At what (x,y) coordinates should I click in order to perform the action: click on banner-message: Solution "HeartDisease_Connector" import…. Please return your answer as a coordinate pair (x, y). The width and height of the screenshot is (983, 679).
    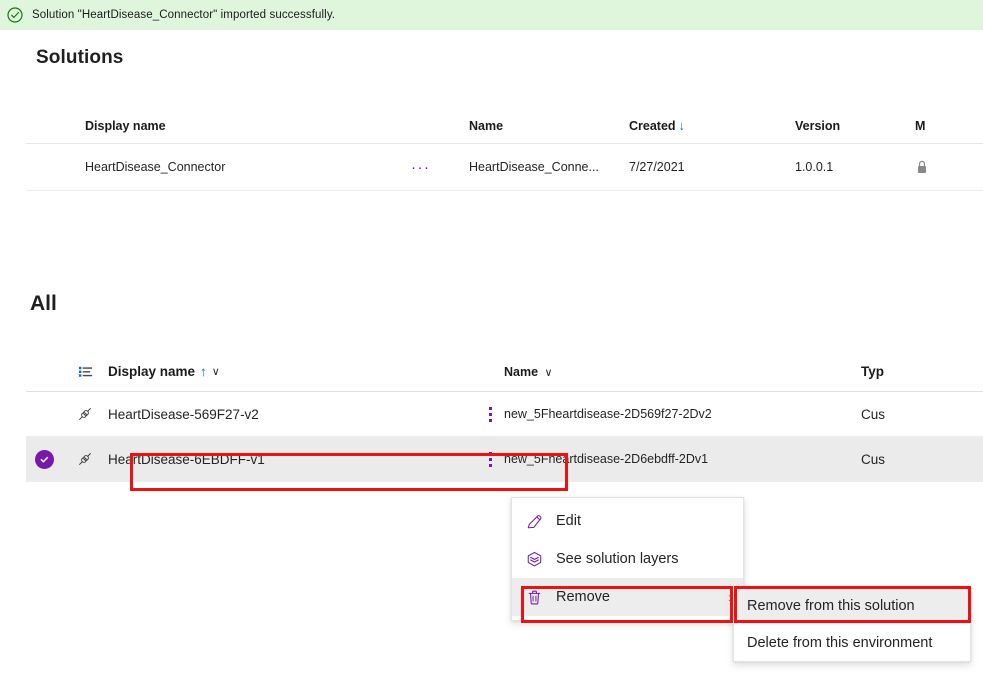
    Looking at the image, I should click on (184, 15).